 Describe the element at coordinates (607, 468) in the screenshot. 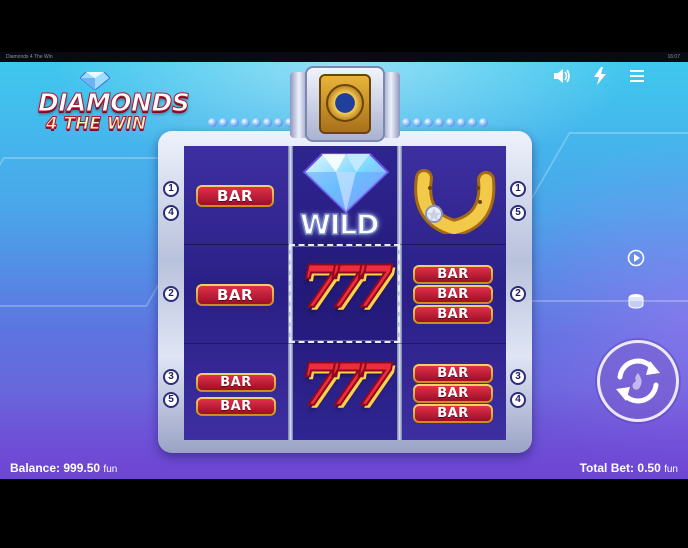

I see `total-bet-label: Total Bet:` at that location.